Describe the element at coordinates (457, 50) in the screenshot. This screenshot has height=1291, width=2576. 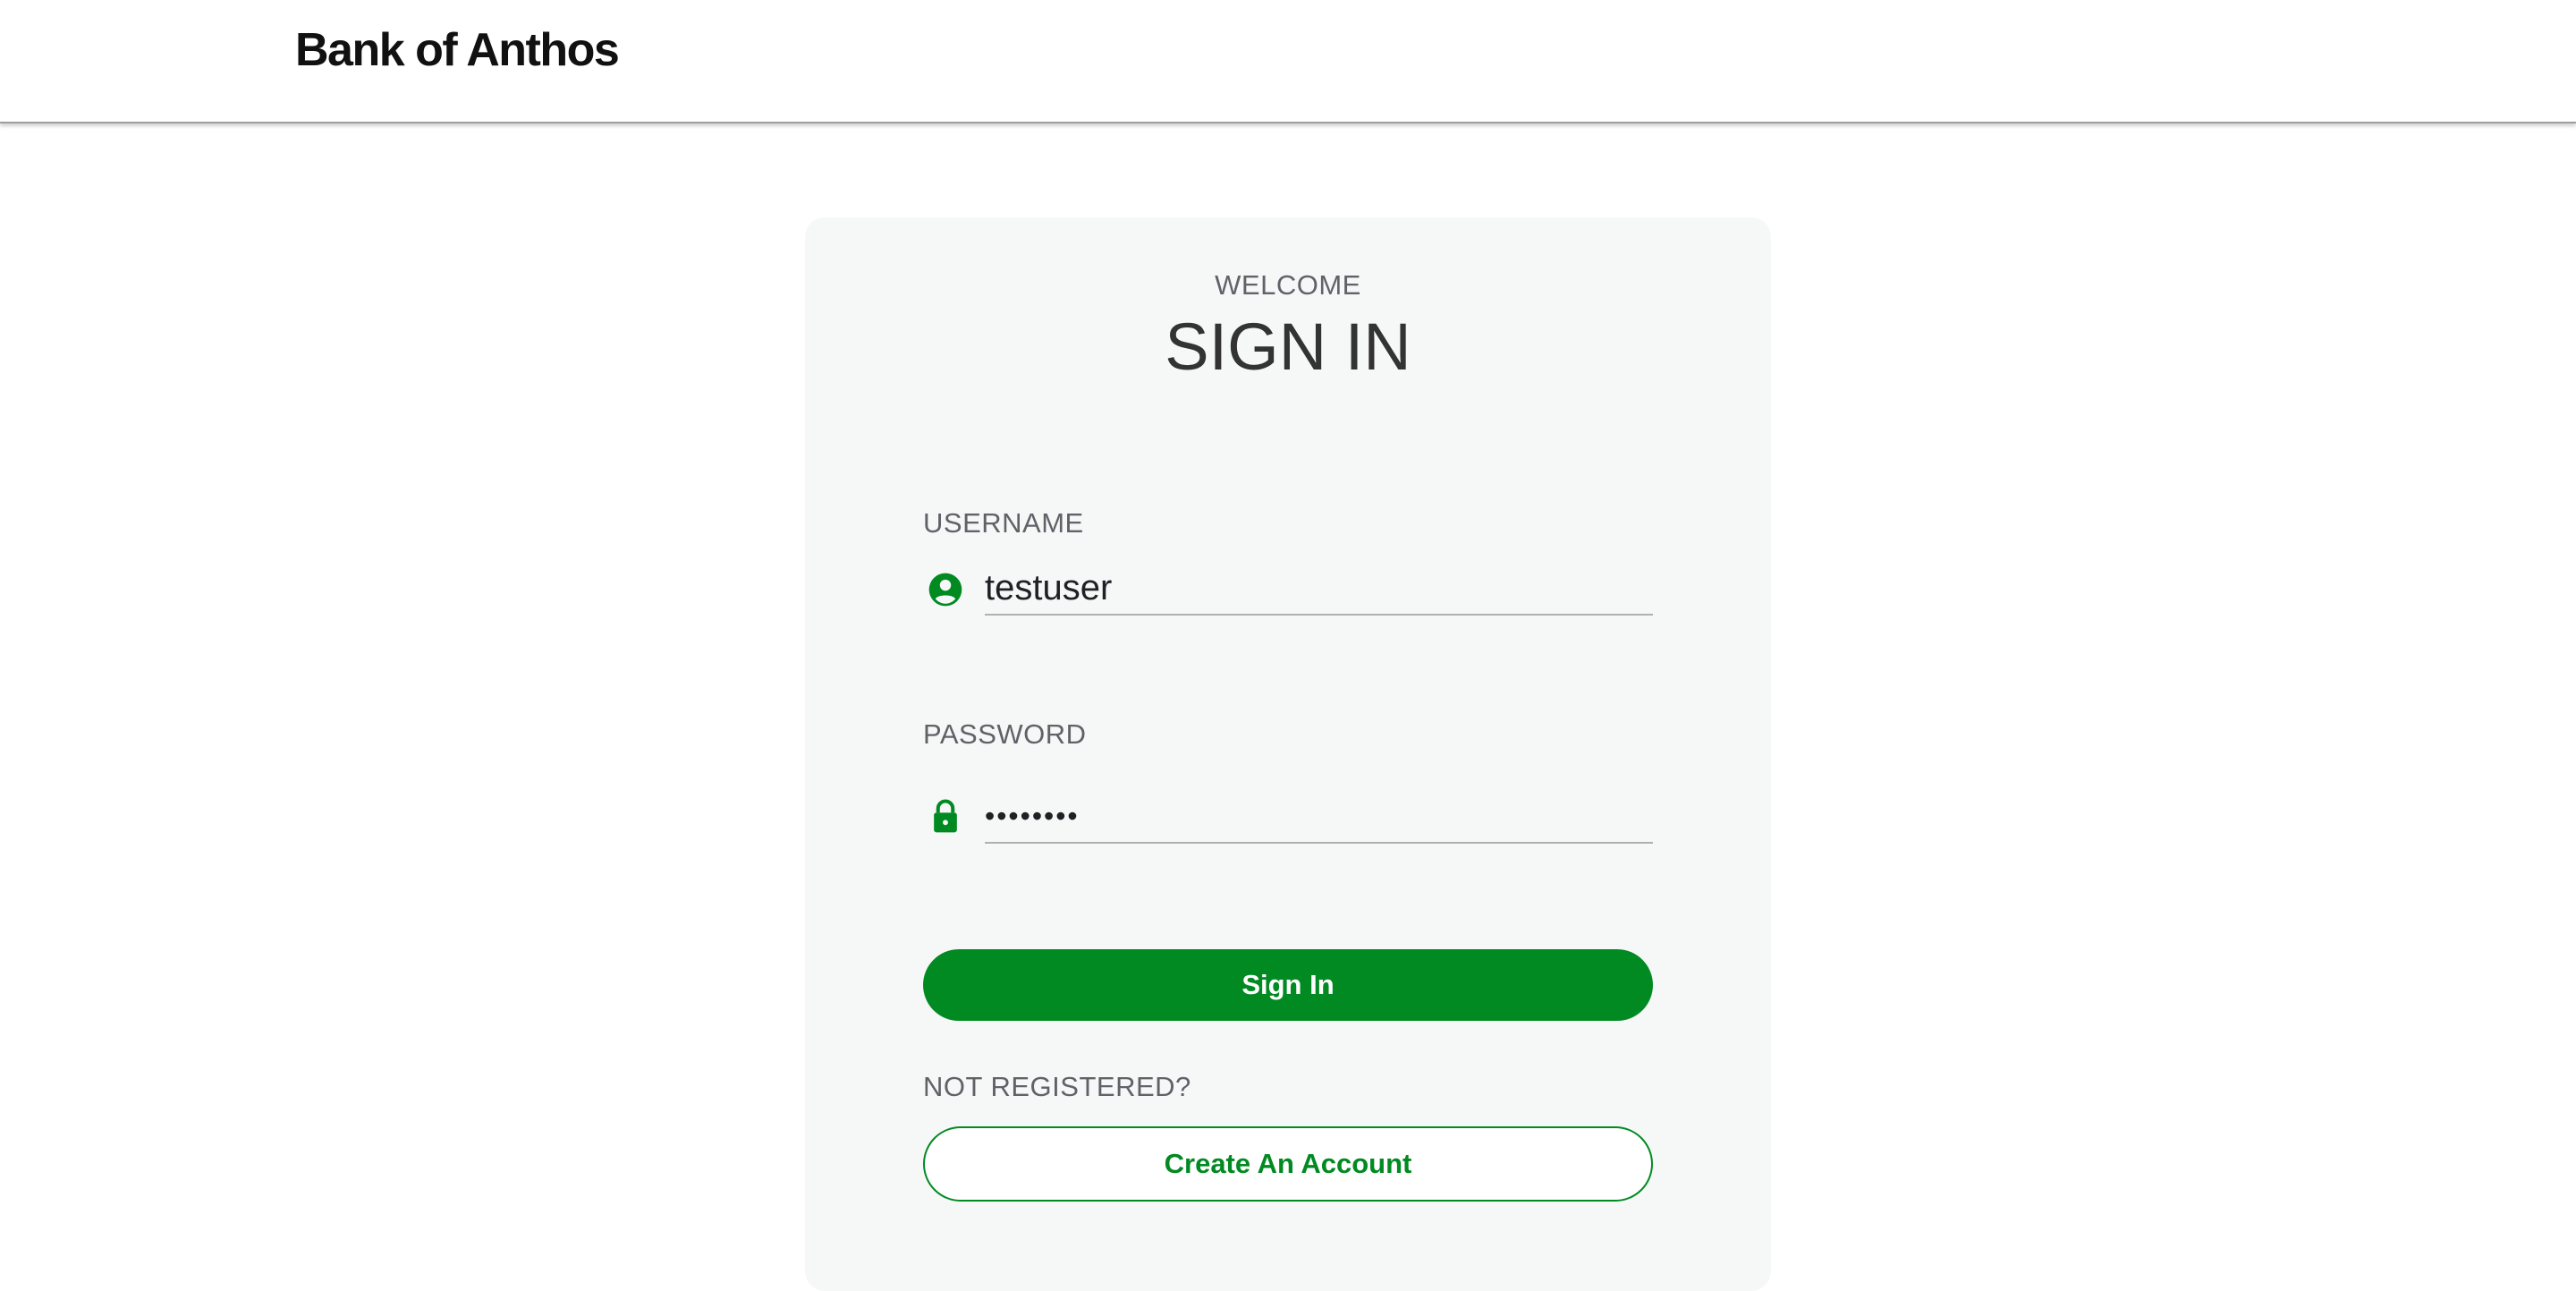
I see `brand-logo-text: Bank of Anthos` at that location.